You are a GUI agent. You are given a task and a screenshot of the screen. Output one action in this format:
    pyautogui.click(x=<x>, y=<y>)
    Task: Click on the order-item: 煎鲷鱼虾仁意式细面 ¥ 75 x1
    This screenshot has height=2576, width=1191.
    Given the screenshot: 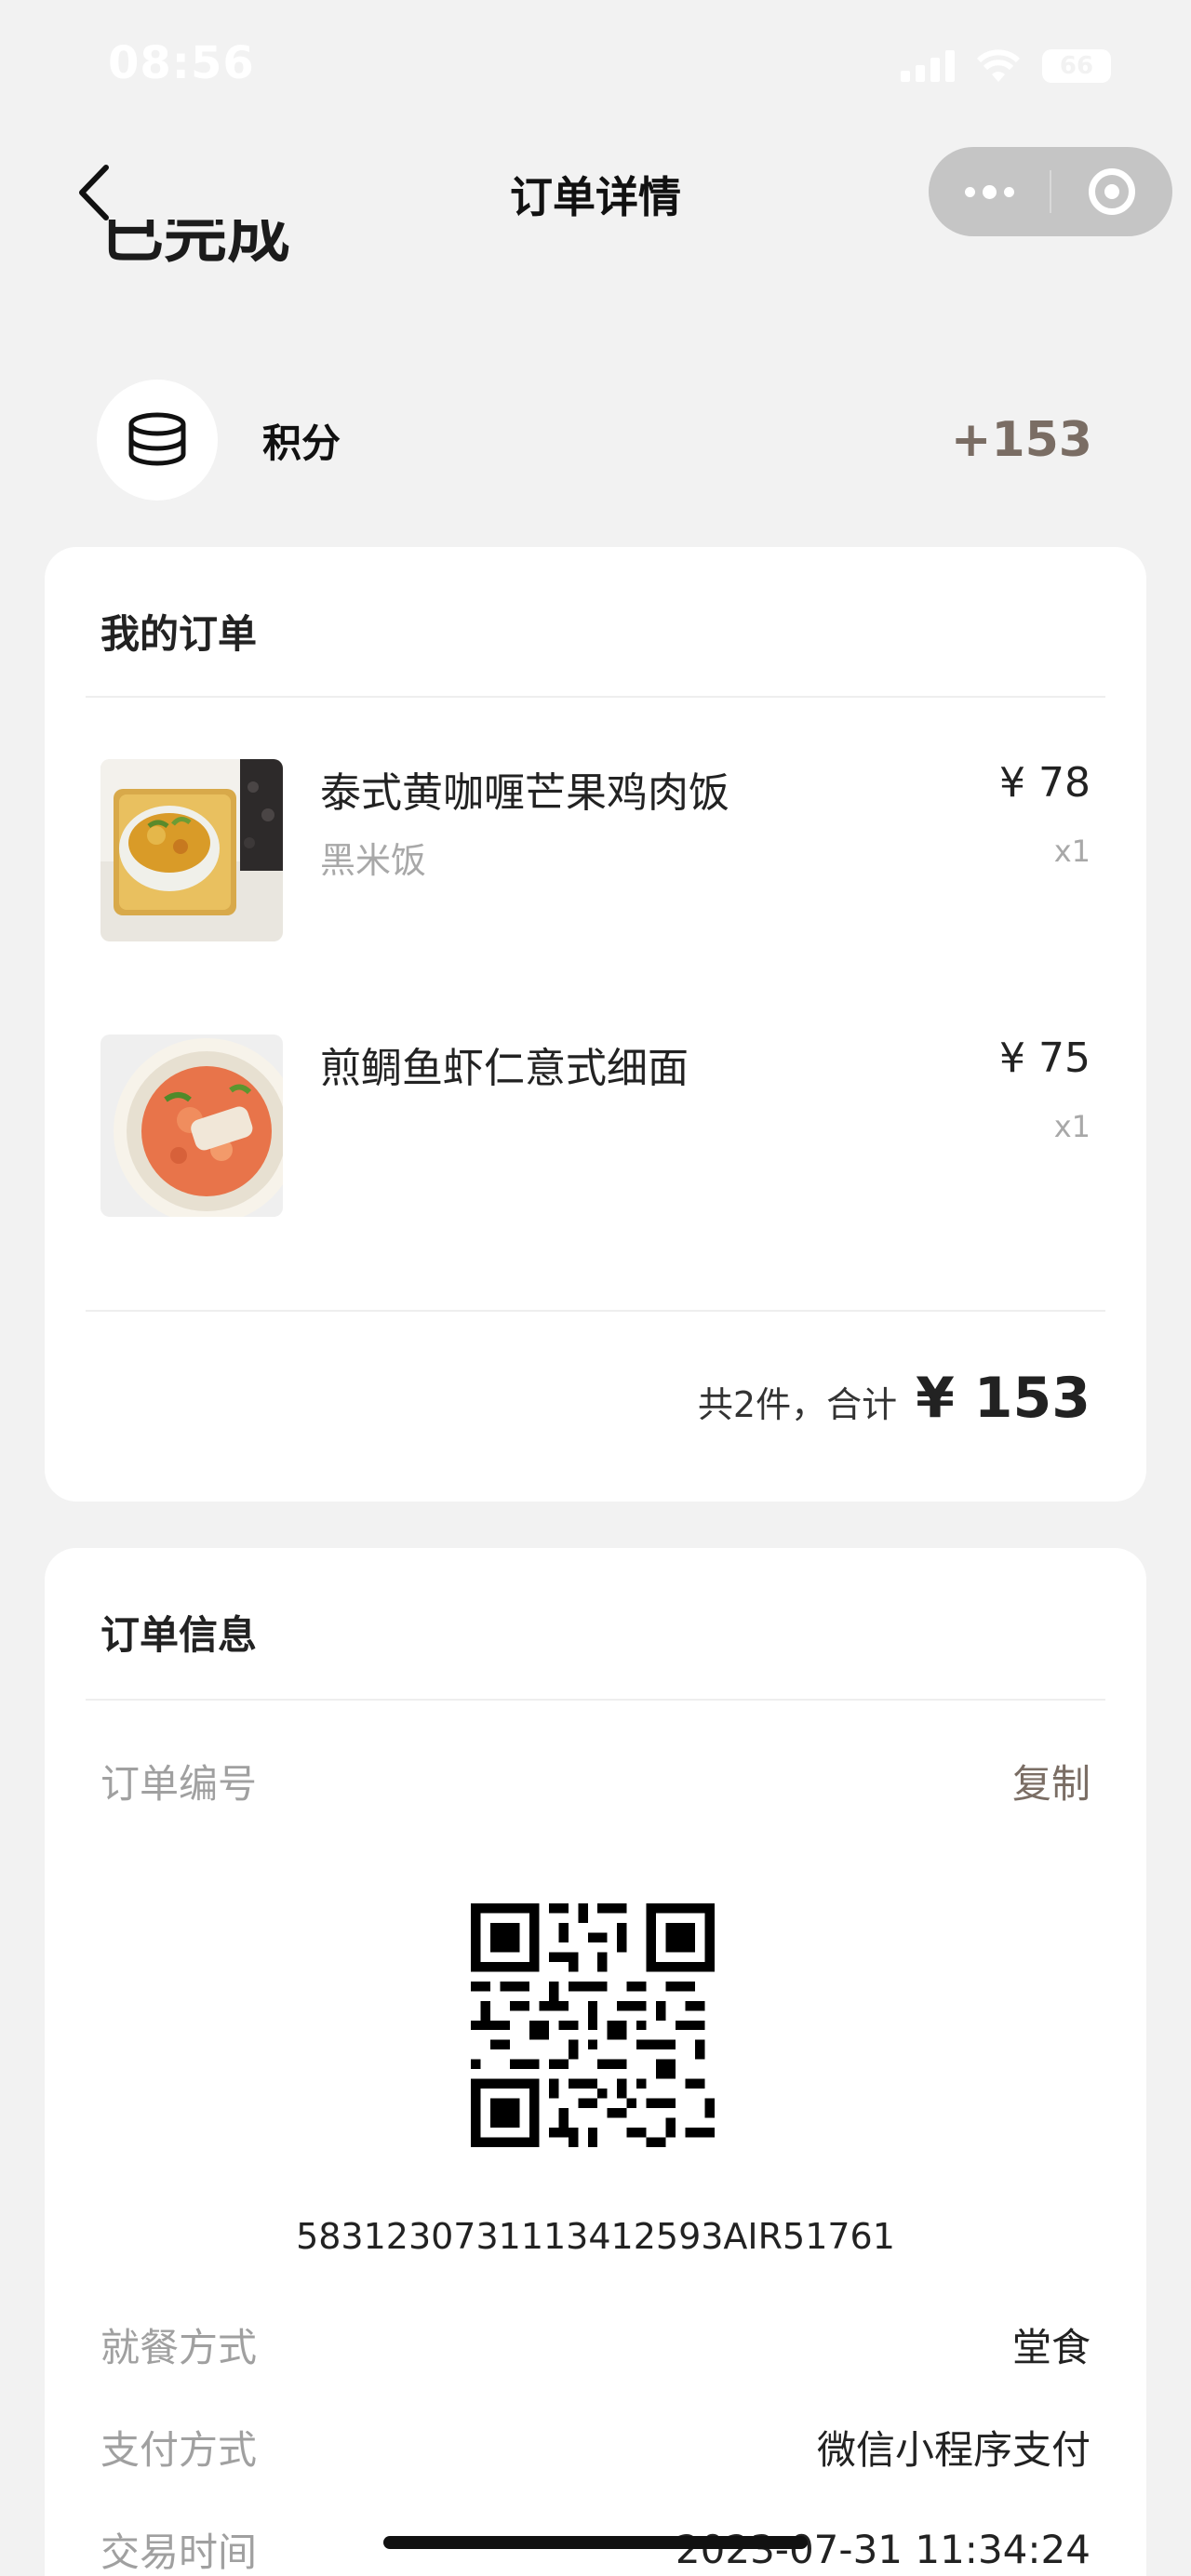 What is the action you would take?
    pyautogui.click(x=595, y=1125)
    